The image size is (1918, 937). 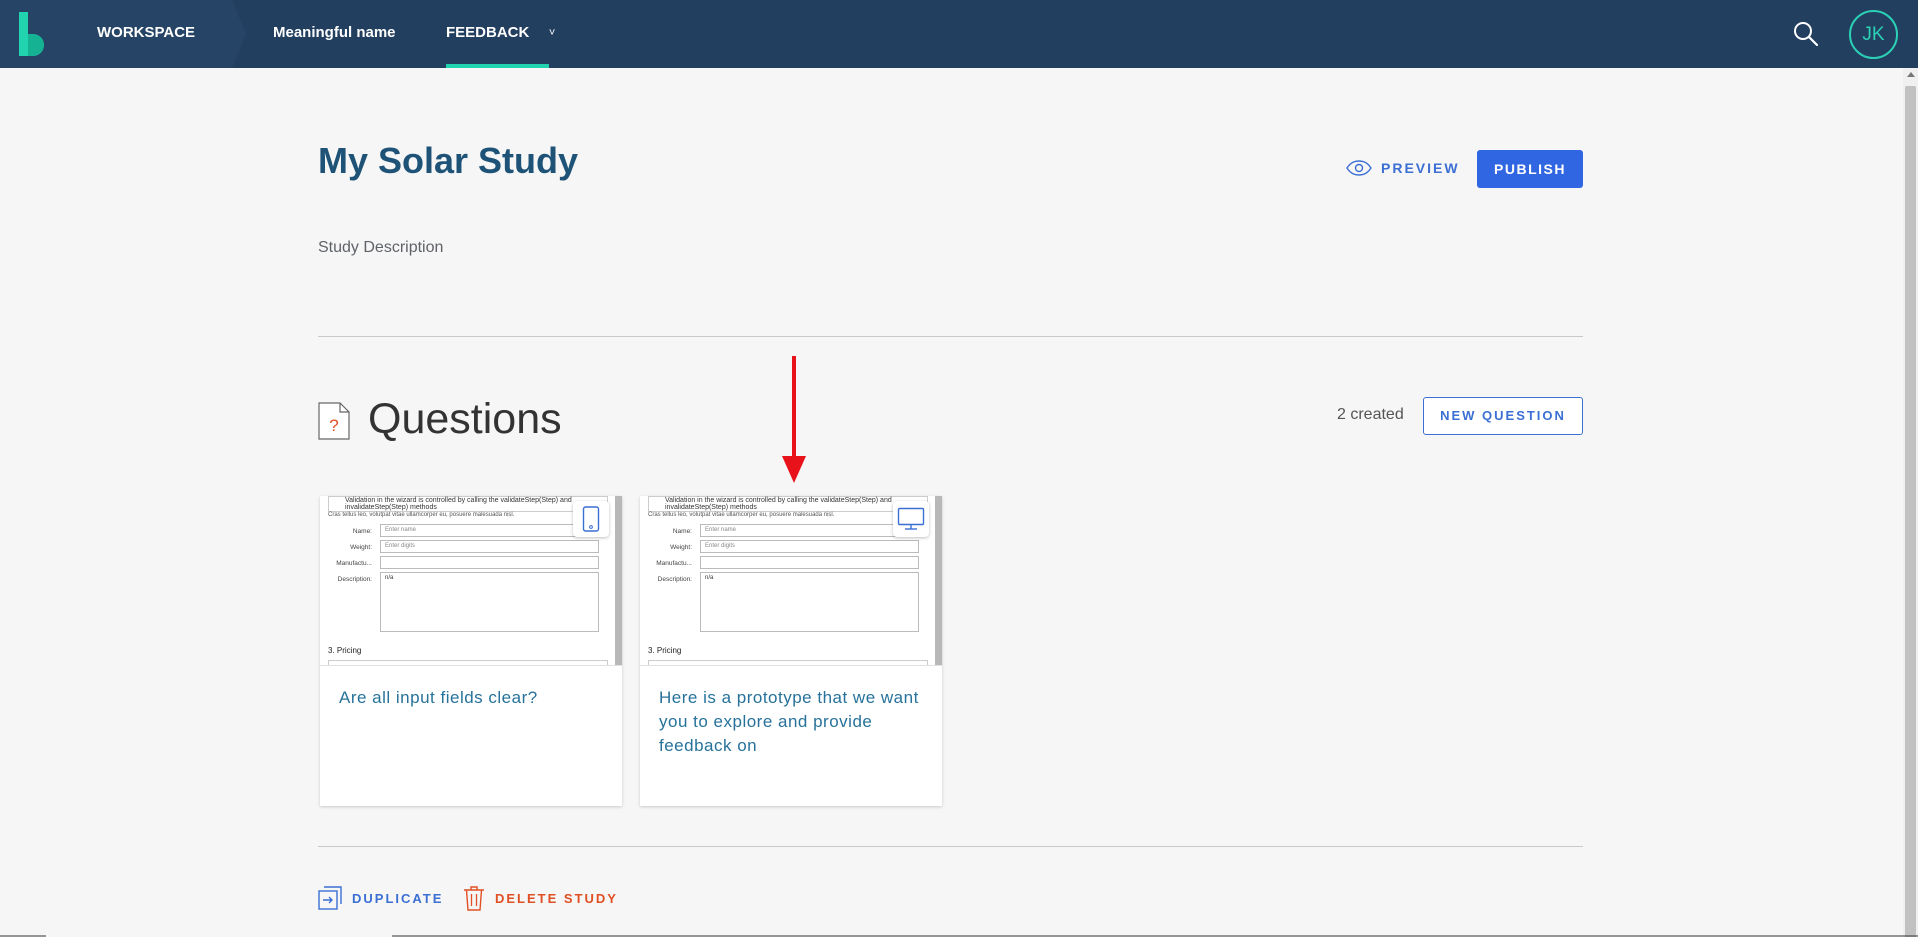 What do you see at coordinates (1806, 34) in the screenshot?
I see `search-icon` at bounding box center [1806, 34].